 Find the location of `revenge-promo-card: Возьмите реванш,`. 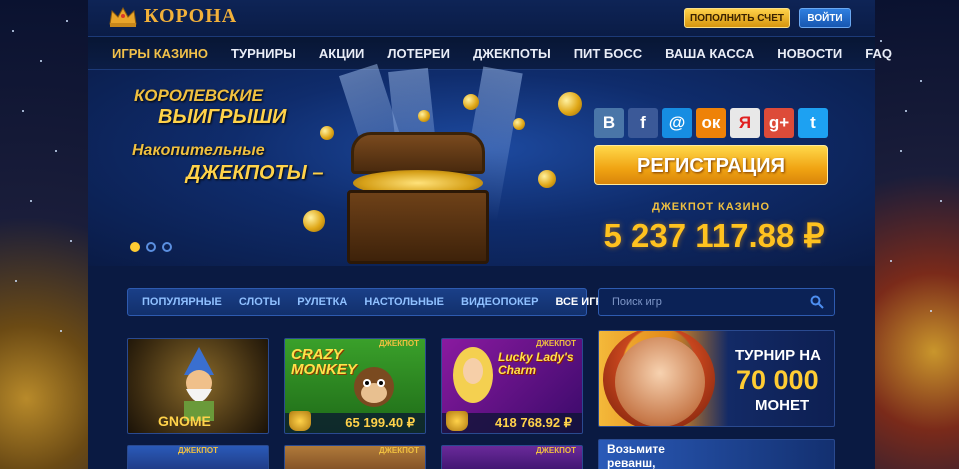

revenge-promo-card: Возьмите реванш, is located at coordinates (716, 454).